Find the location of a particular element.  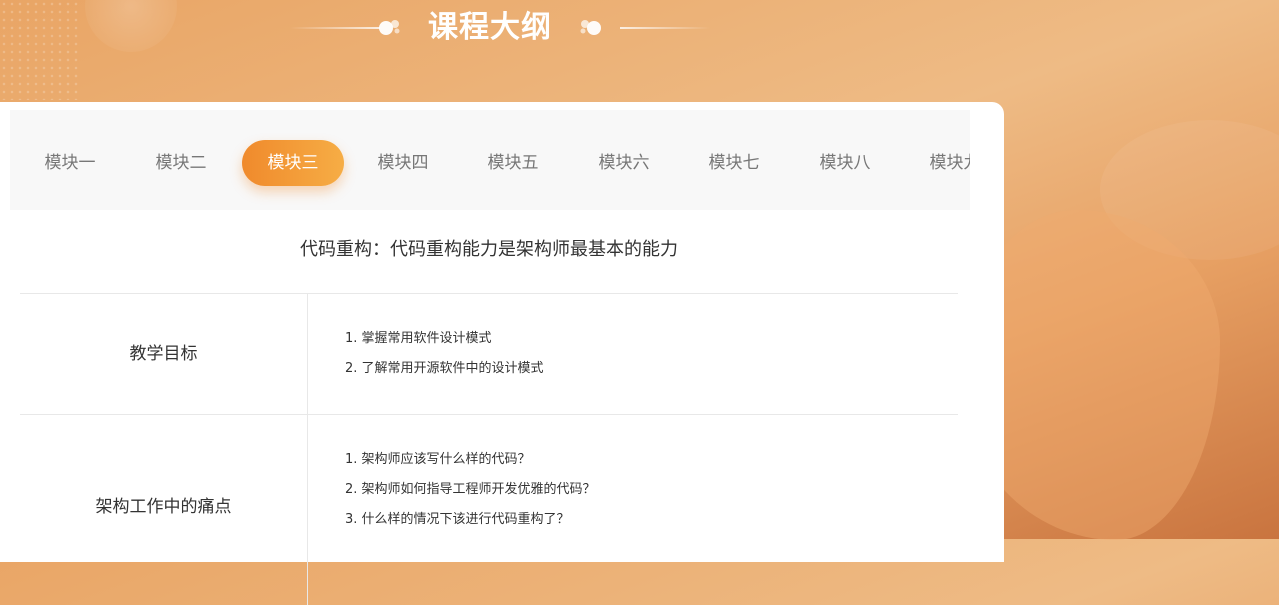

section-header: 课程大纲 is located at coordinates (490, 28).